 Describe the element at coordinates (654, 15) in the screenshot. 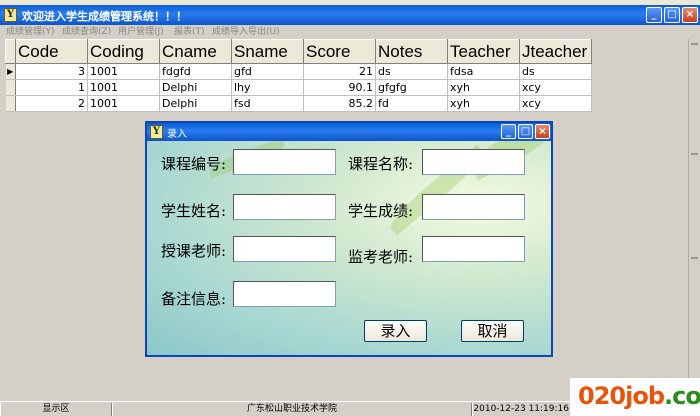

I see `minimize-button: _` at that location.